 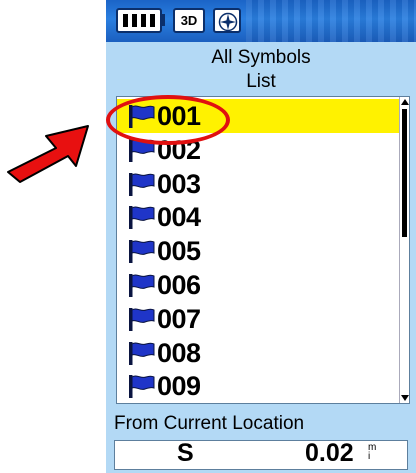 I want to click on list-item: 006, so click(x=258, y=285).